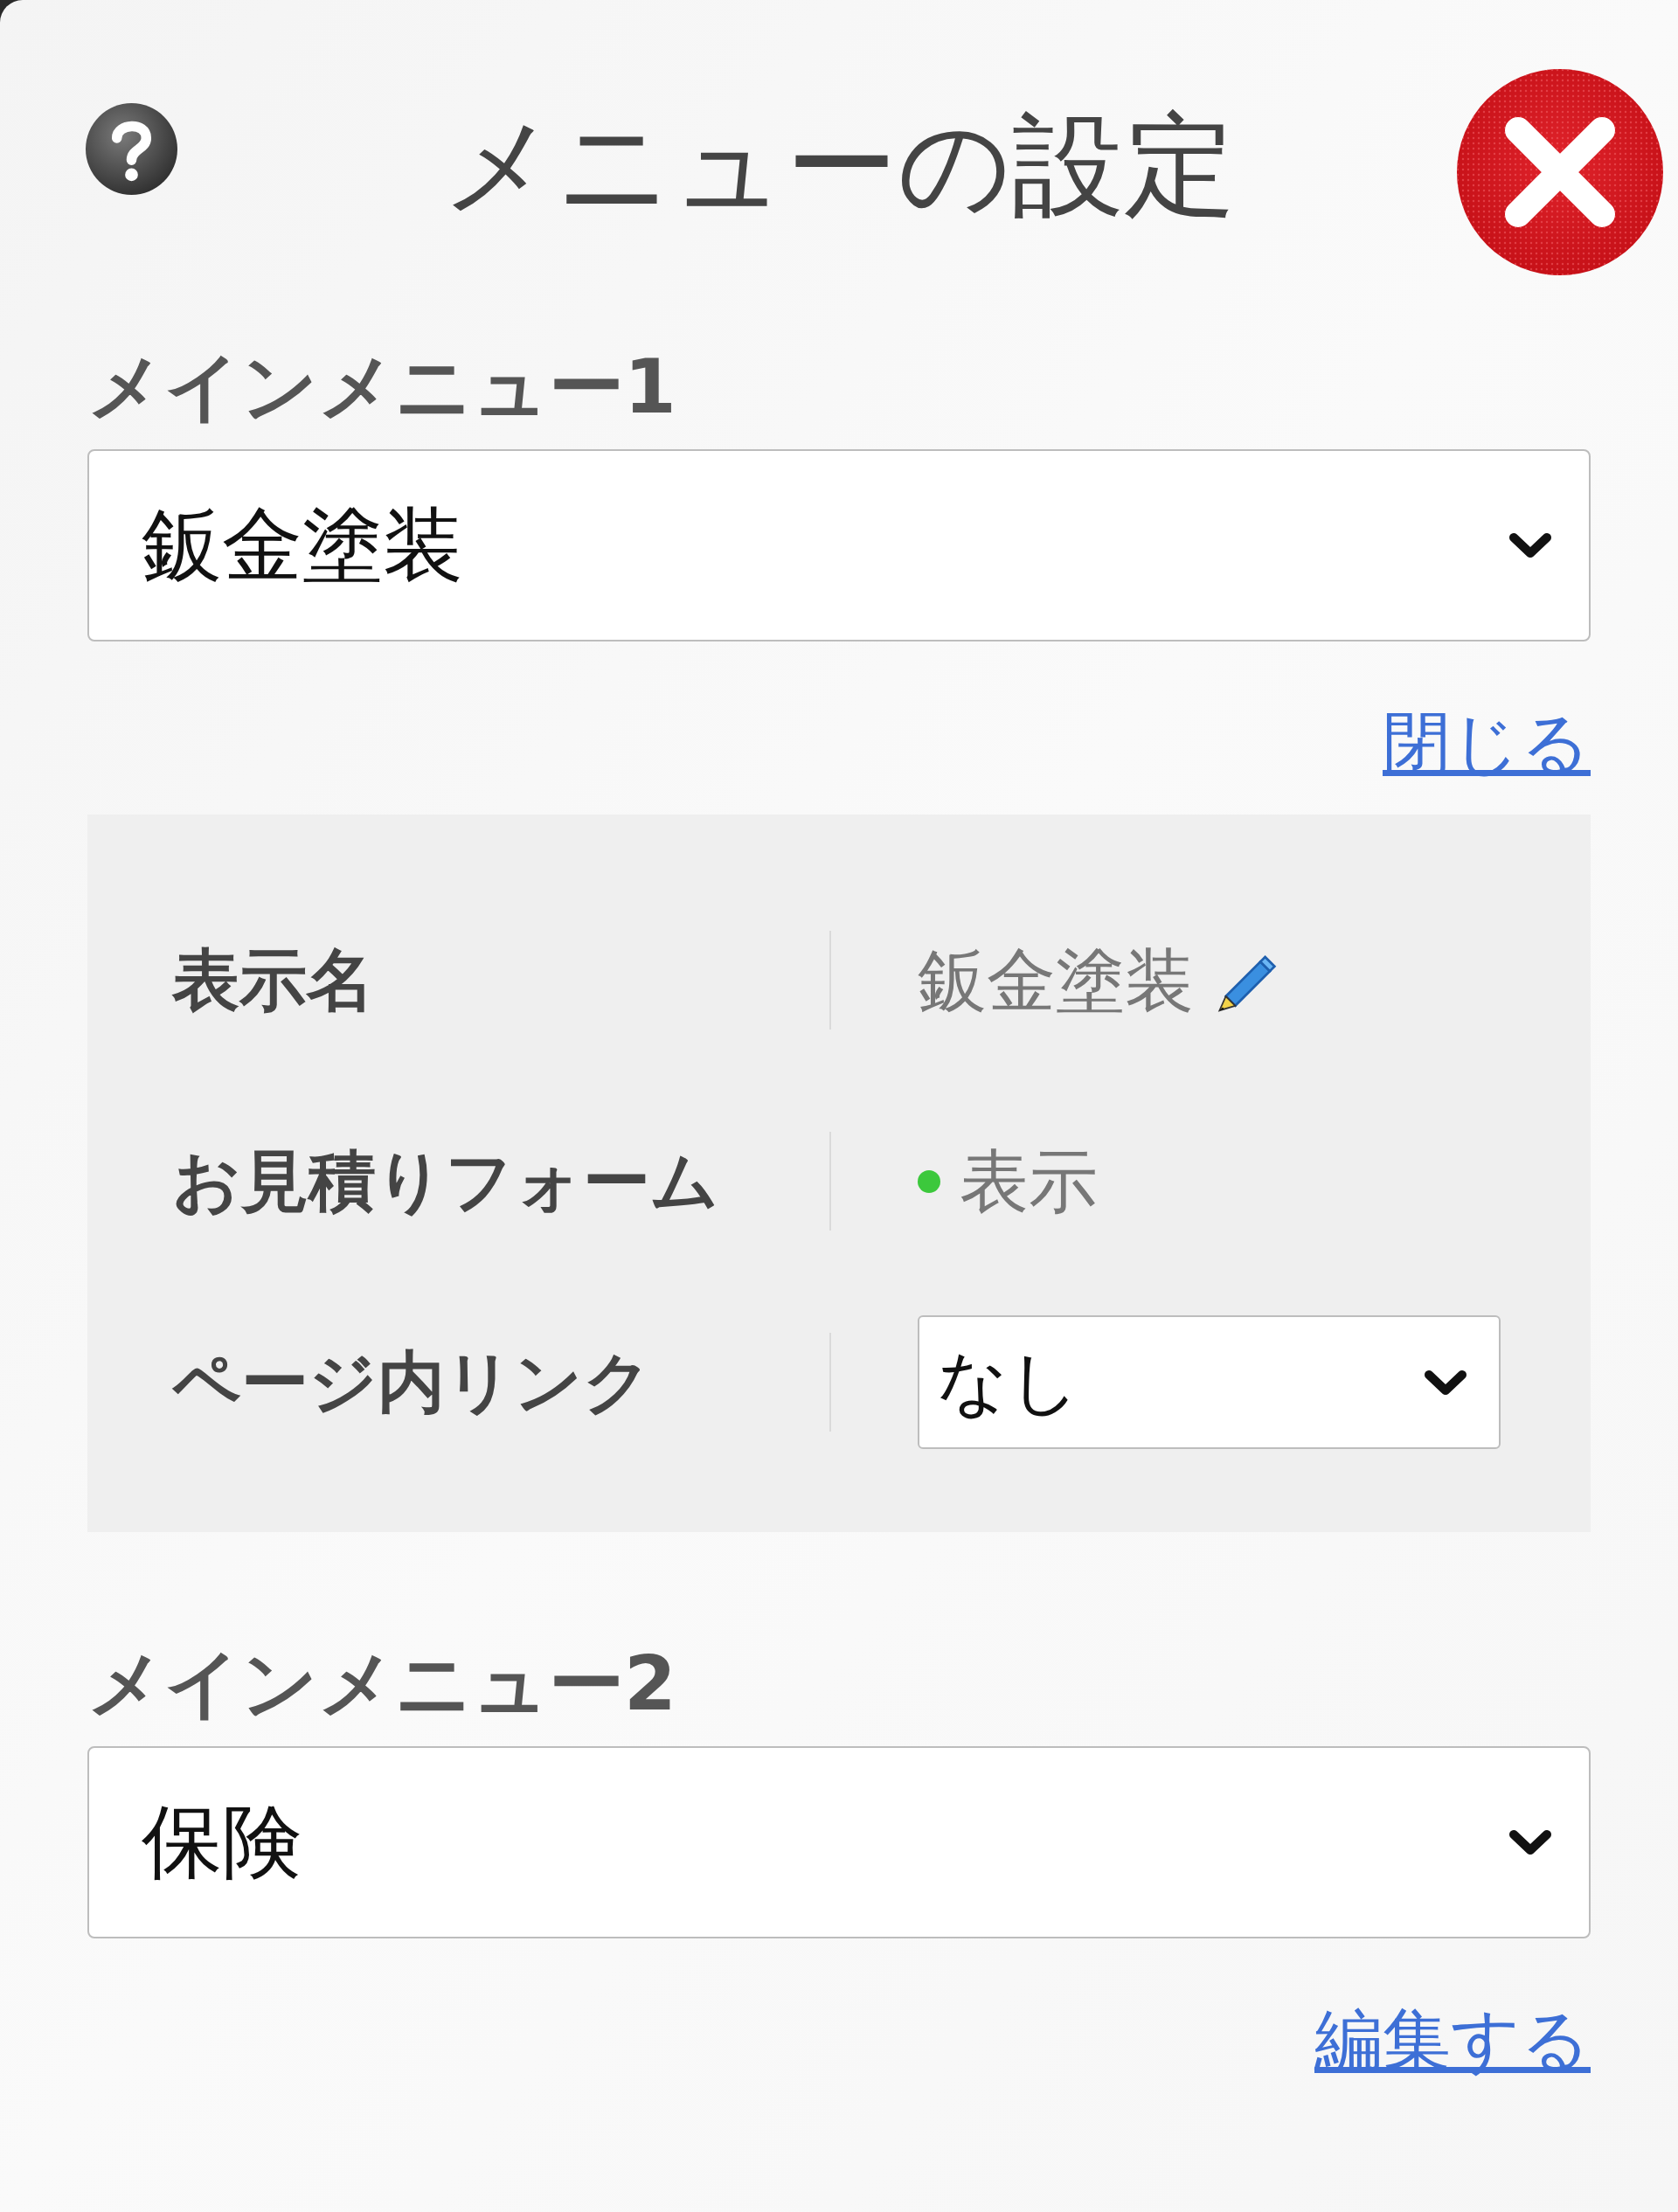 Image resolution: width=1678 pixels, height=2212 pixels. What do you see at coordinates (1056, 980) in the screenshot?
I see `display-name-value: 鈑金塗装` at bounding box center [1056, 980].